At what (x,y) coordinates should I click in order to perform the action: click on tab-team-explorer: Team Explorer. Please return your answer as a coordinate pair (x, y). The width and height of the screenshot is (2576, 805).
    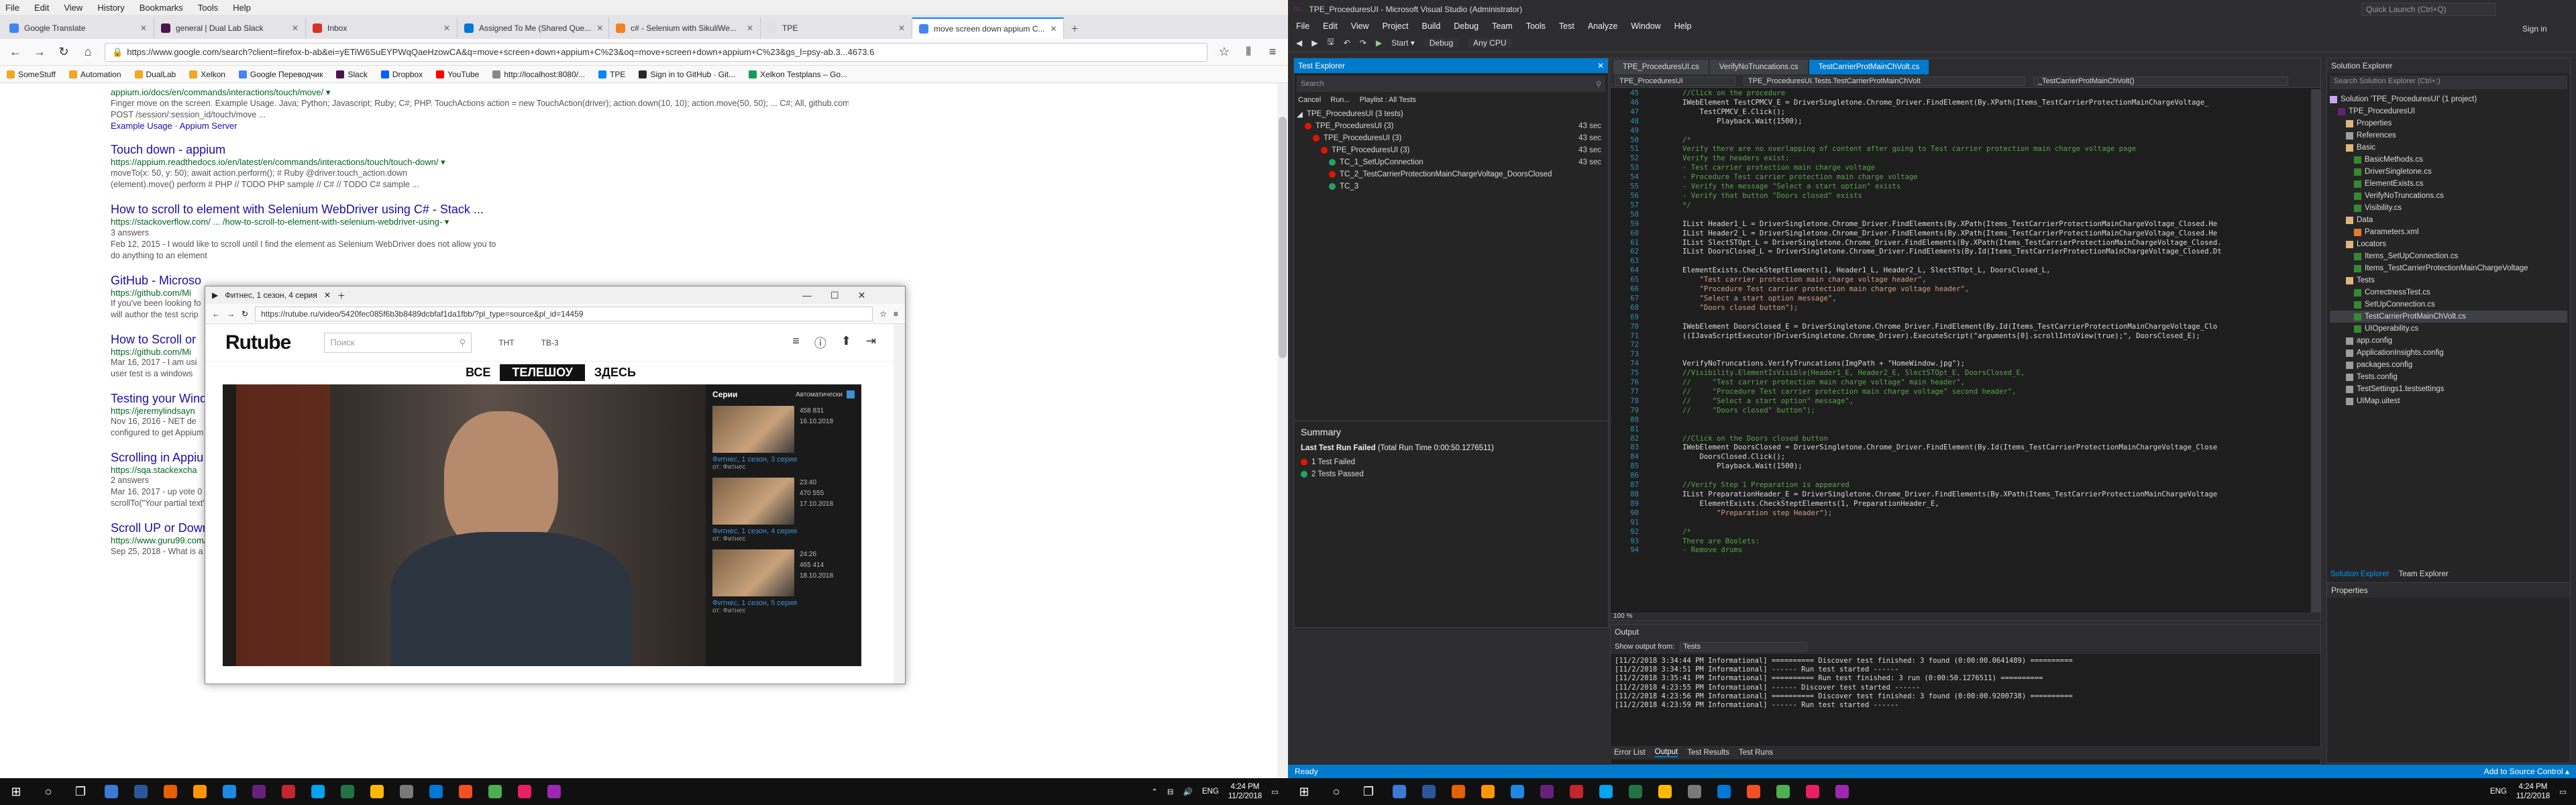
    Looking at the image, I should click on (2424, 574).